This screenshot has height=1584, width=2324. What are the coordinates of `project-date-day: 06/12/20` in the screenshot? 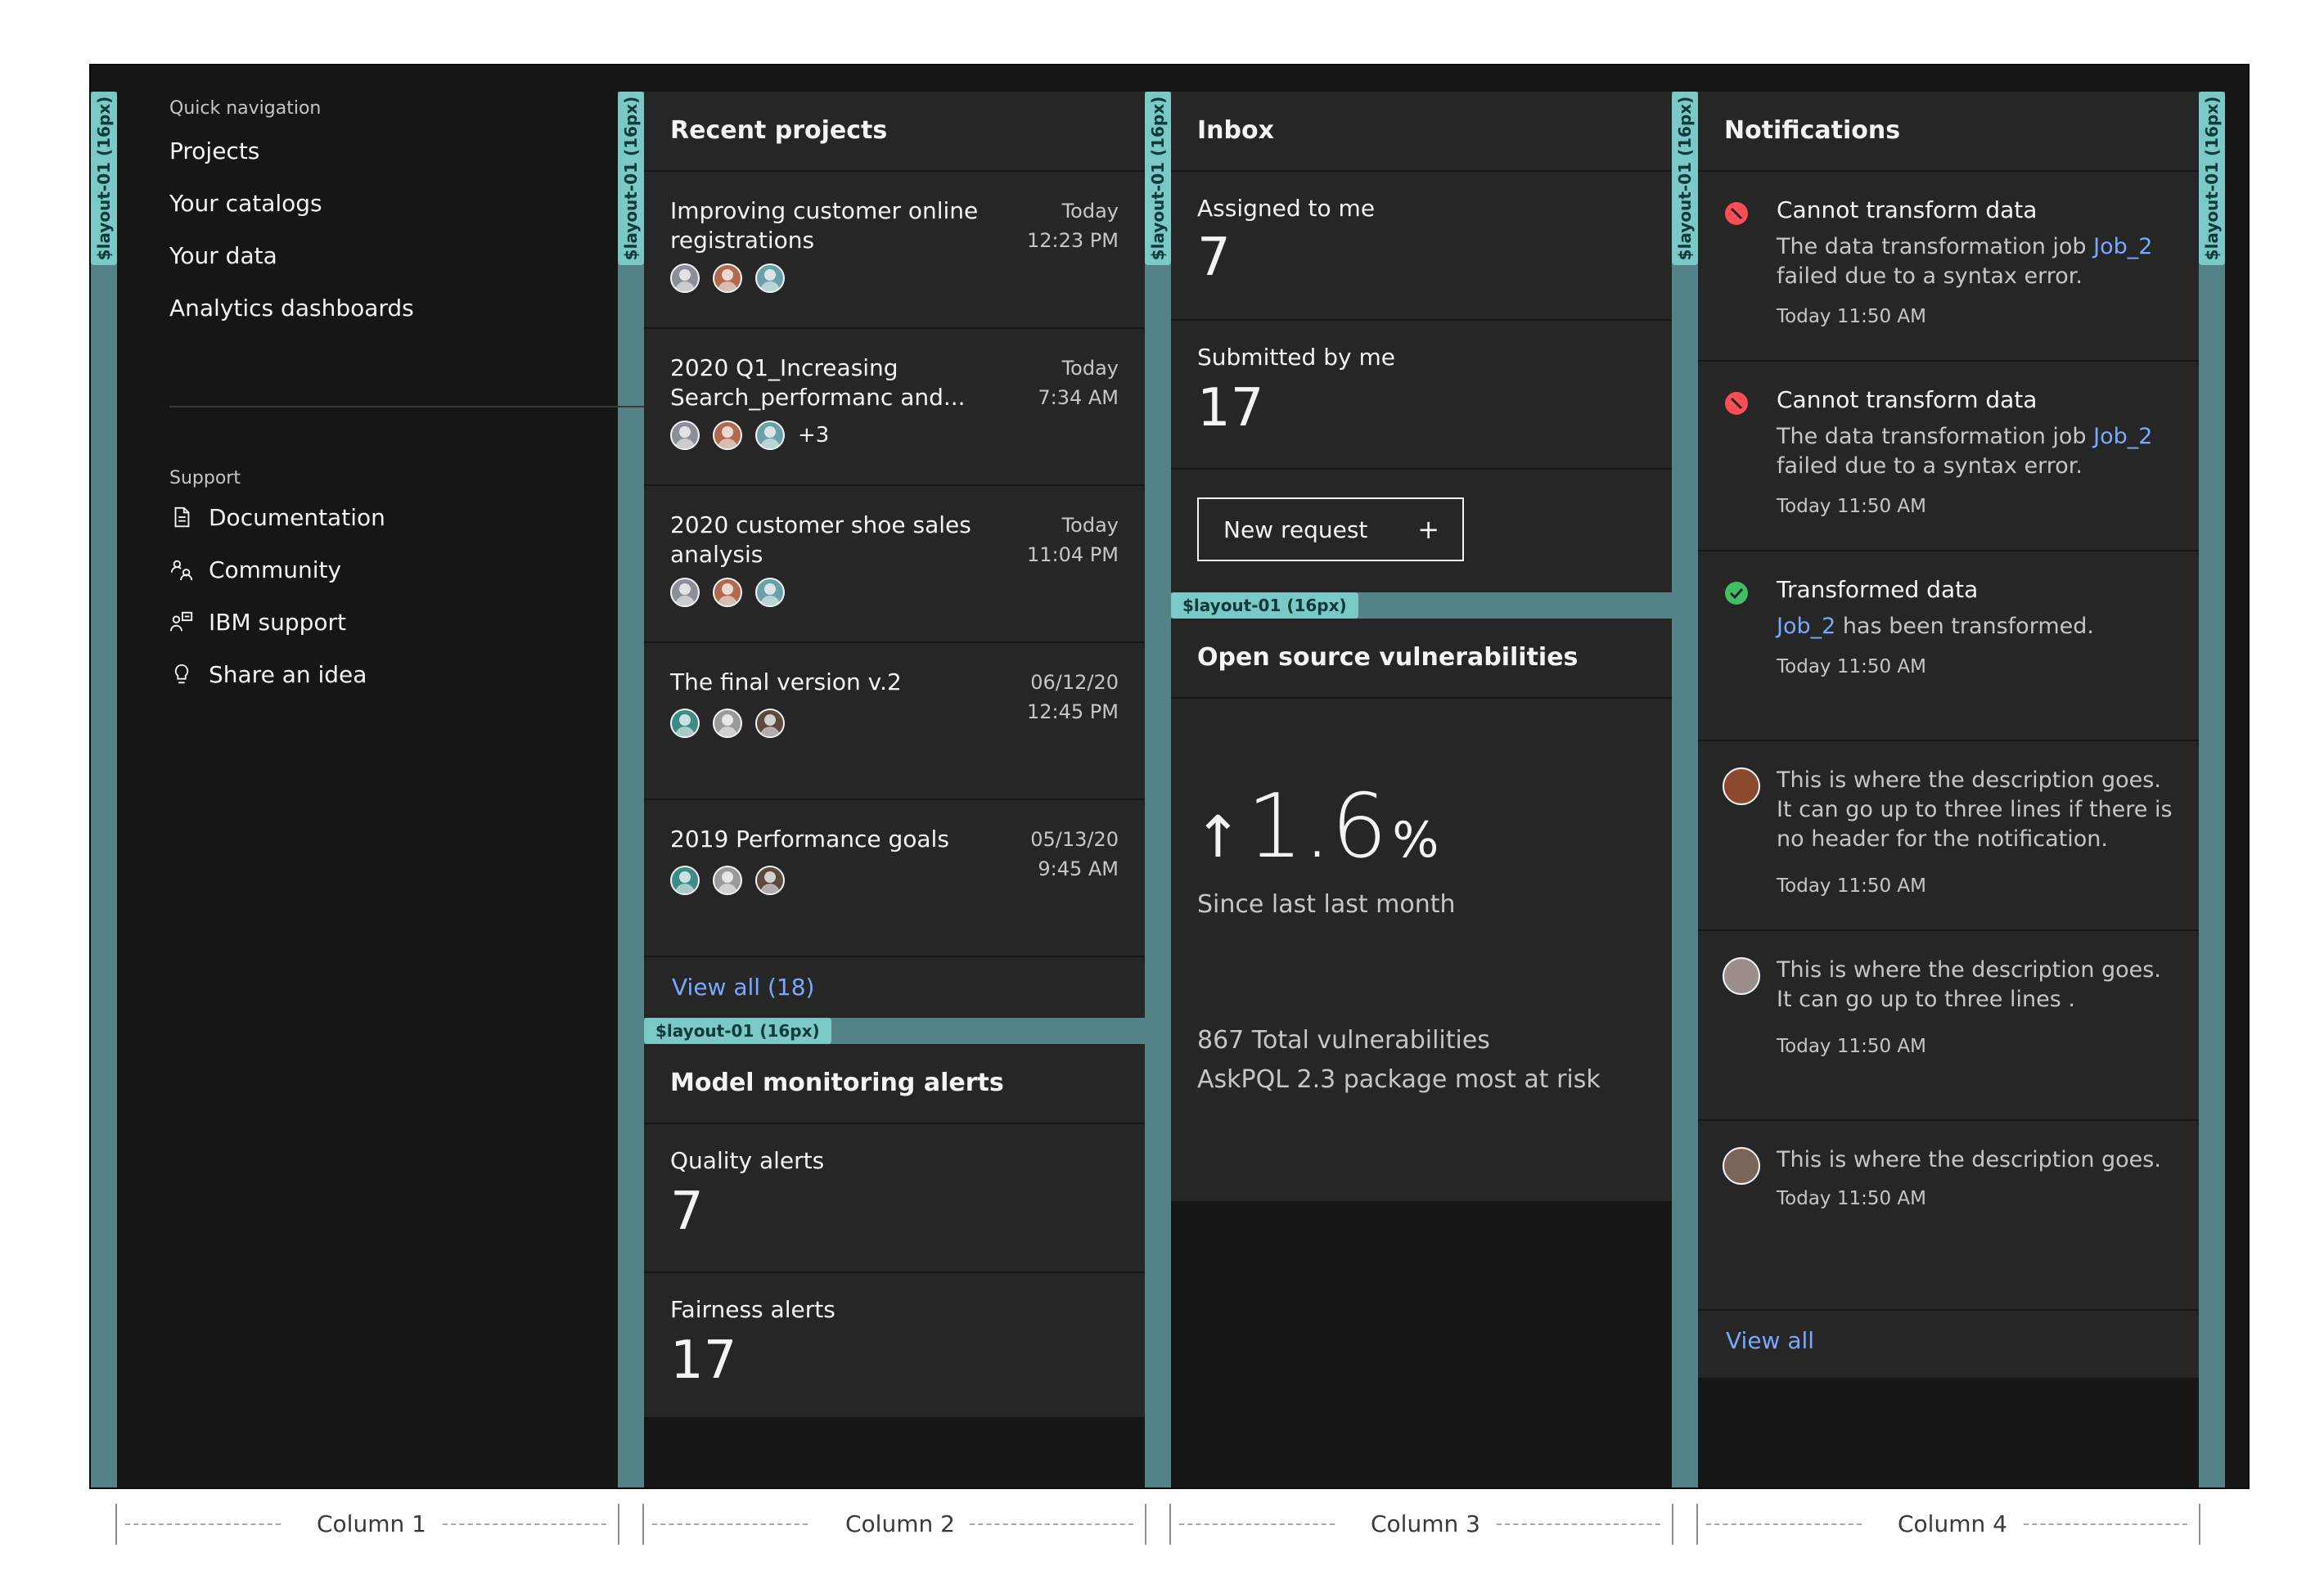 It's located at (1074, 683).